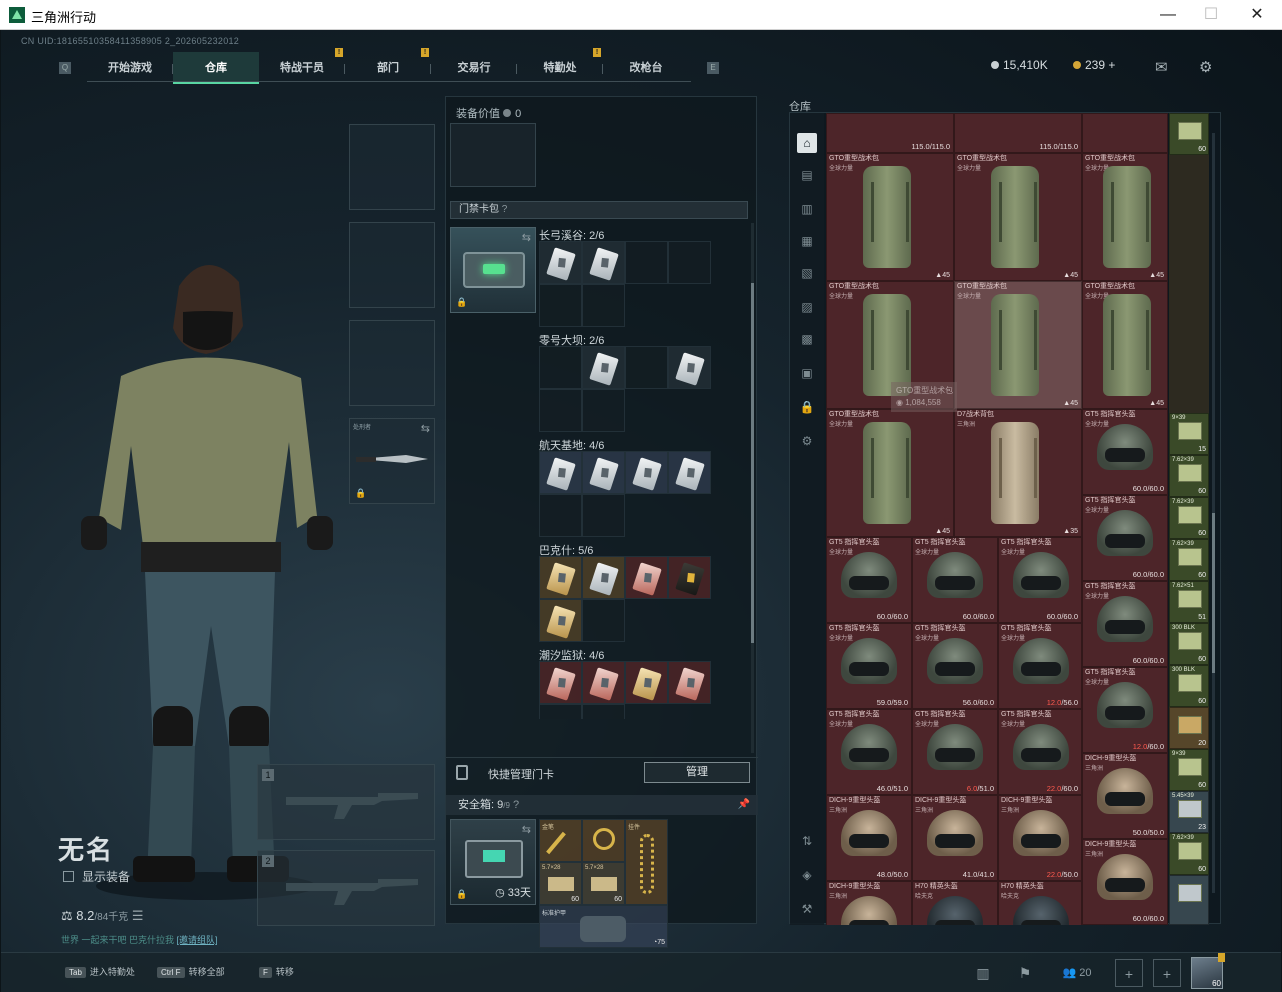  What do you see at coordinates (1125, 882) in the screenshot?
I see `helmet-item: DICH-9重型头盔 三角洲 60.0/60.0` at bounding box center [1125, 882].